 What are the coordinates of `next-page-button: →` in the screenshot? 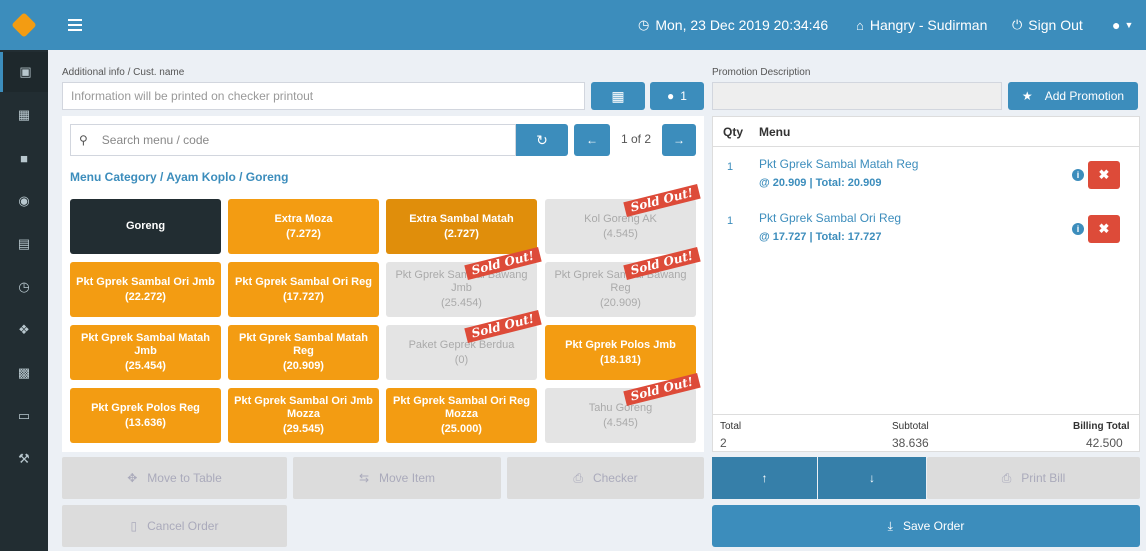 It's located at (679, 140).